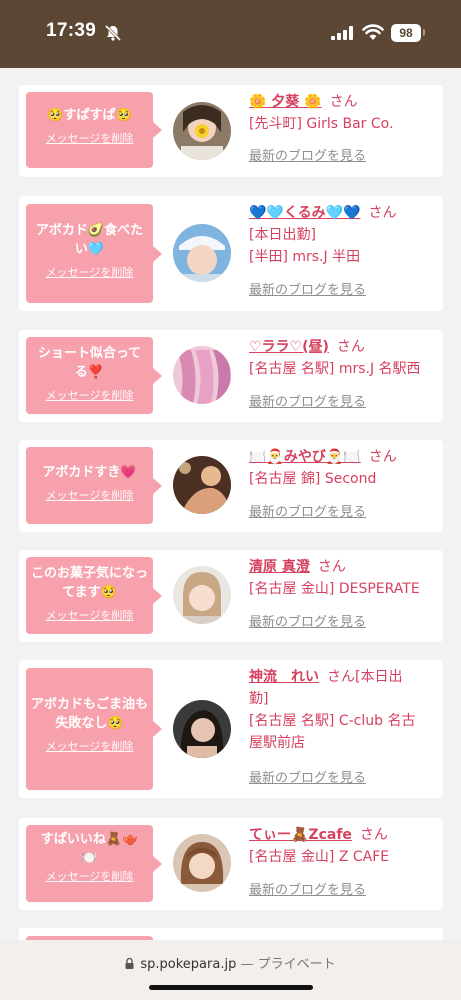 Image resolution: width=461 pixels, height=1000 pixels. I want to click on cast-info: 🌼 夕葵 🌼 さん [先斗町] Girls Bar Co. 最新のブログを見る, so click(343, 127).